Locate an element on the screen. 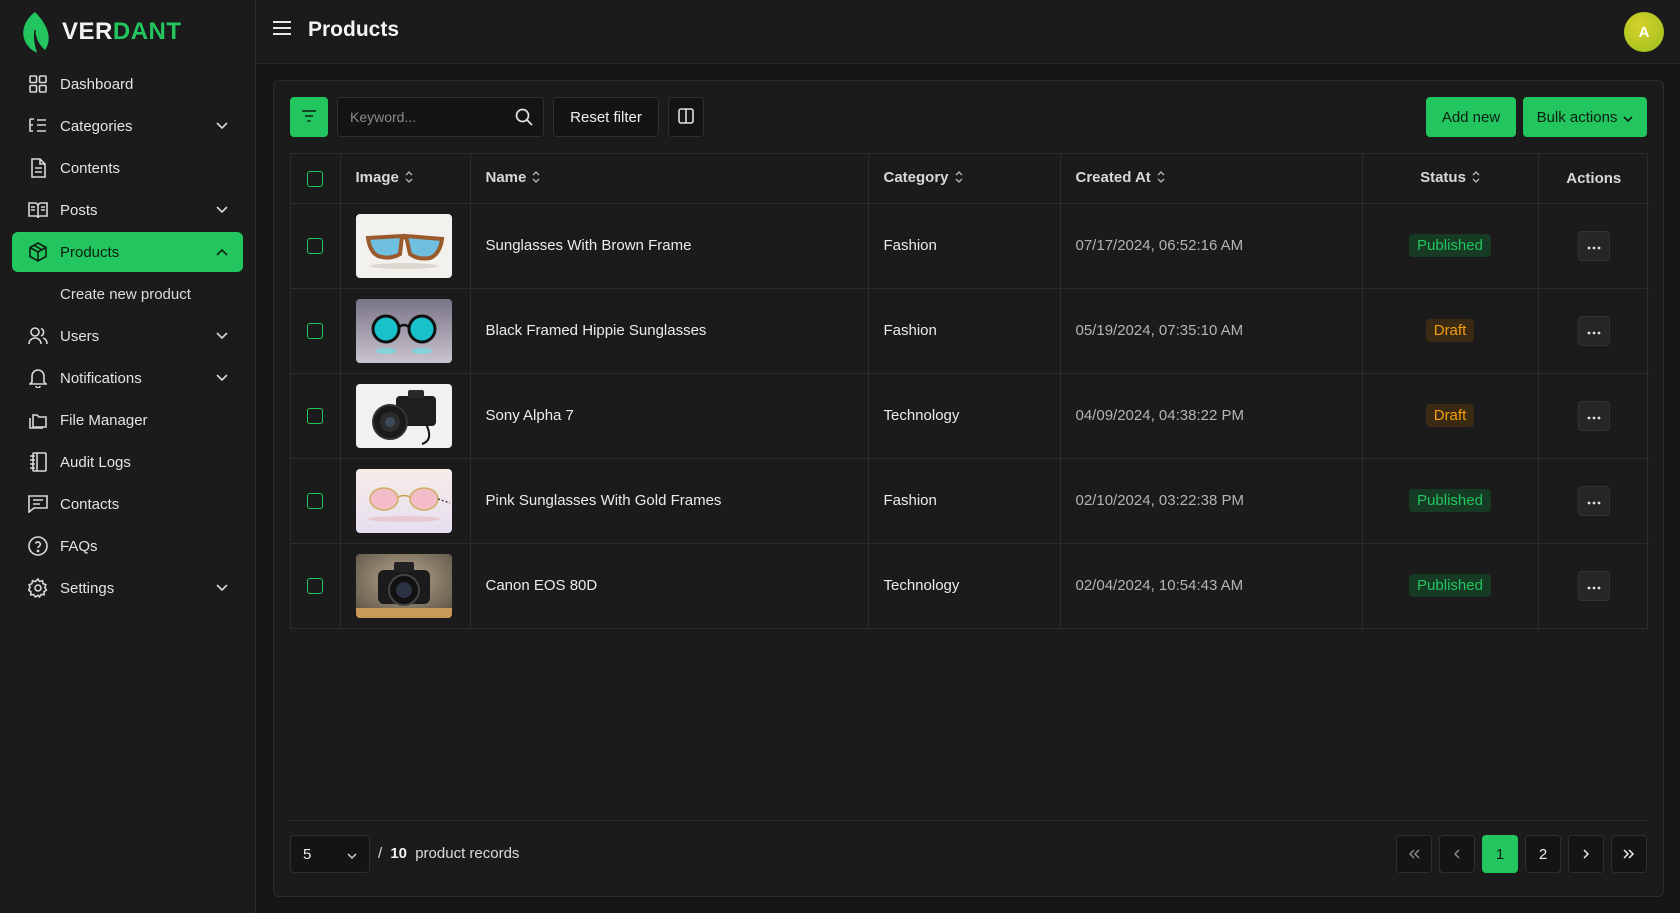 This screenshot has width=1680, height=913. reset-filter-button: Reset filter is located at coordinates (606, 117).